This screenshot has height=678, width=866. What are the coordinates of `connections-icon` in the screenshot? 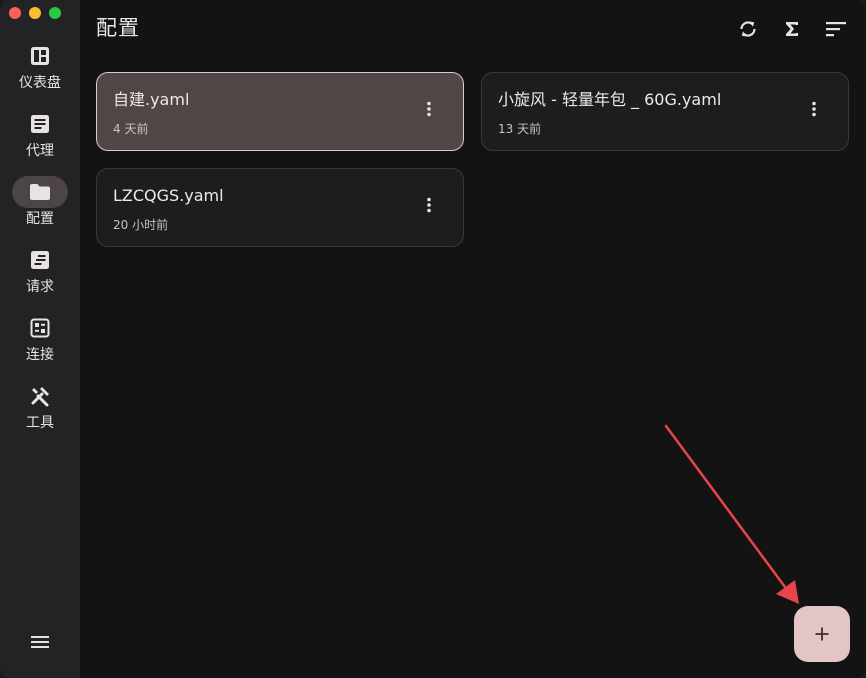 It's located at (40, 328).